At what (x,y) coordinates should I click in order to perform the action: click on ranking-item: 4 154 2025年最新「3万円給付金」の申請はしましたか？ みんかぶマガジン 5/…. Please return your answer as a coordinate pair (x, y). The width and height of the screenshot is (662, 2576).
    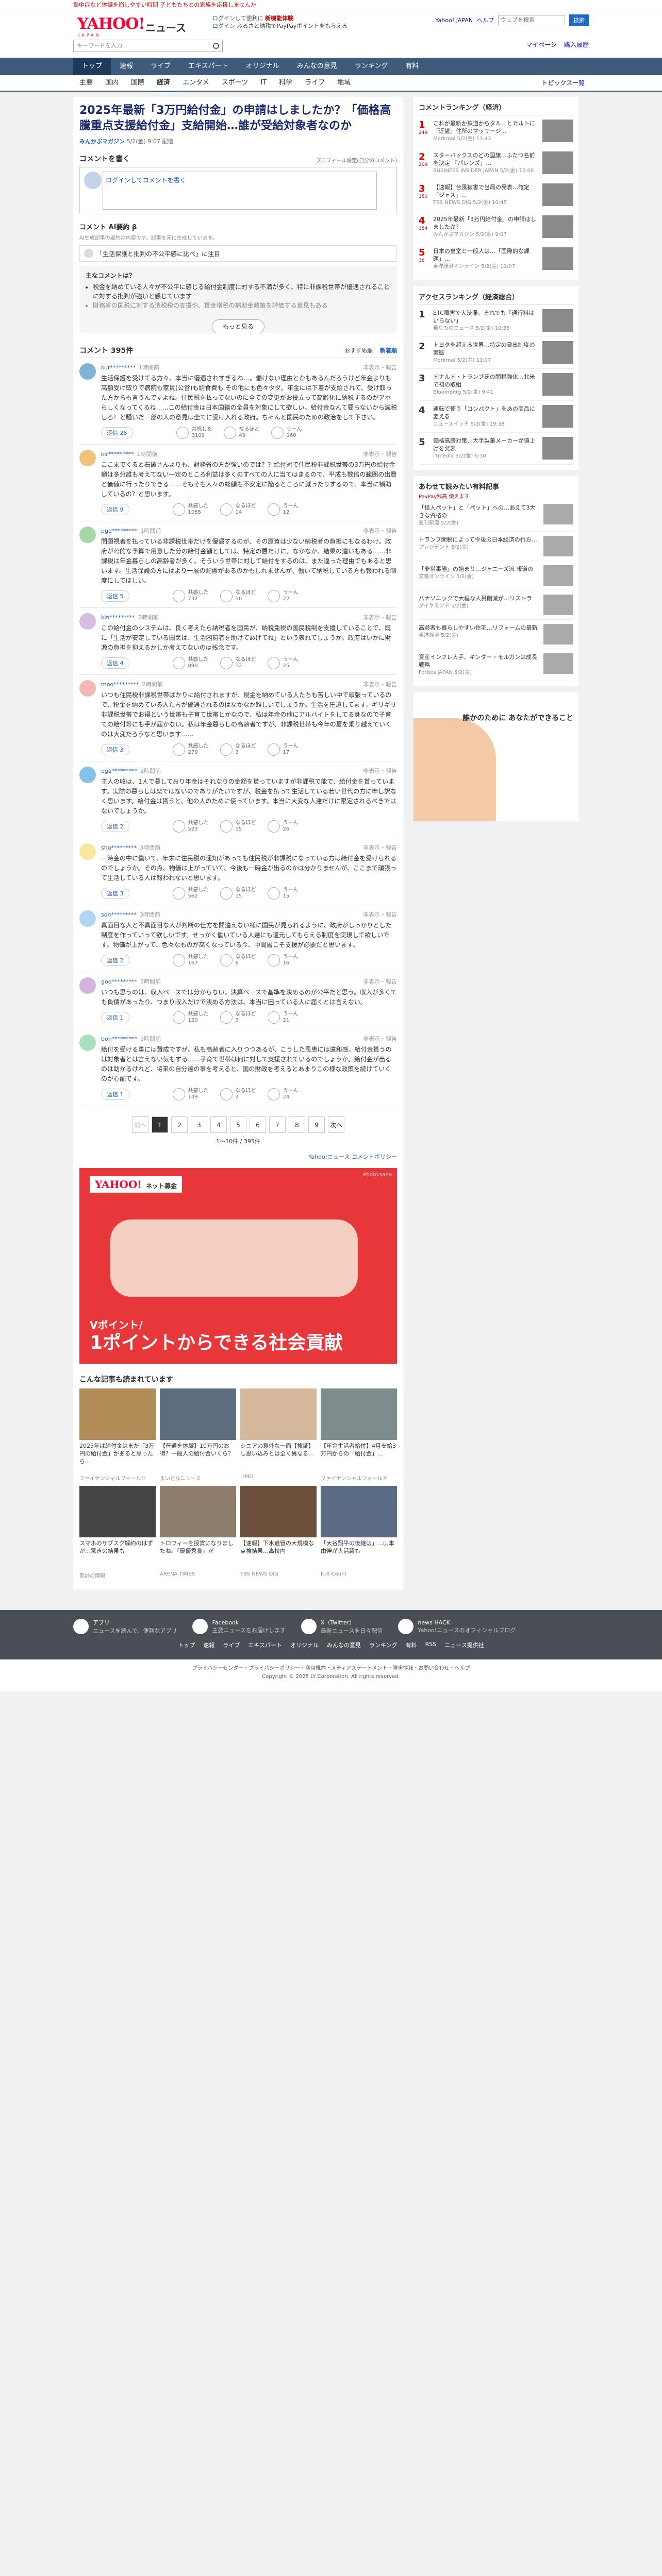
    Looking at the image, I should click on (496, 227).